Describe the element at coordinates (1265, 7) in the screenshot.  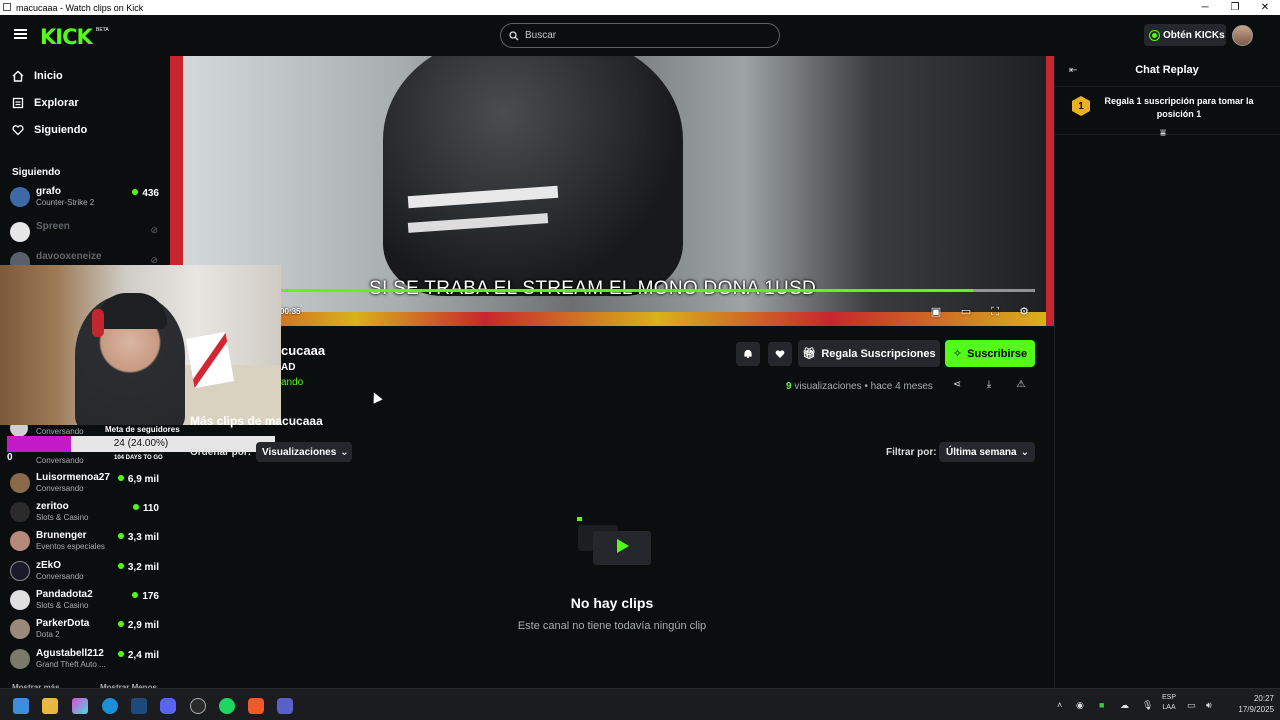
I see `close-window-button: ✕` at that location.